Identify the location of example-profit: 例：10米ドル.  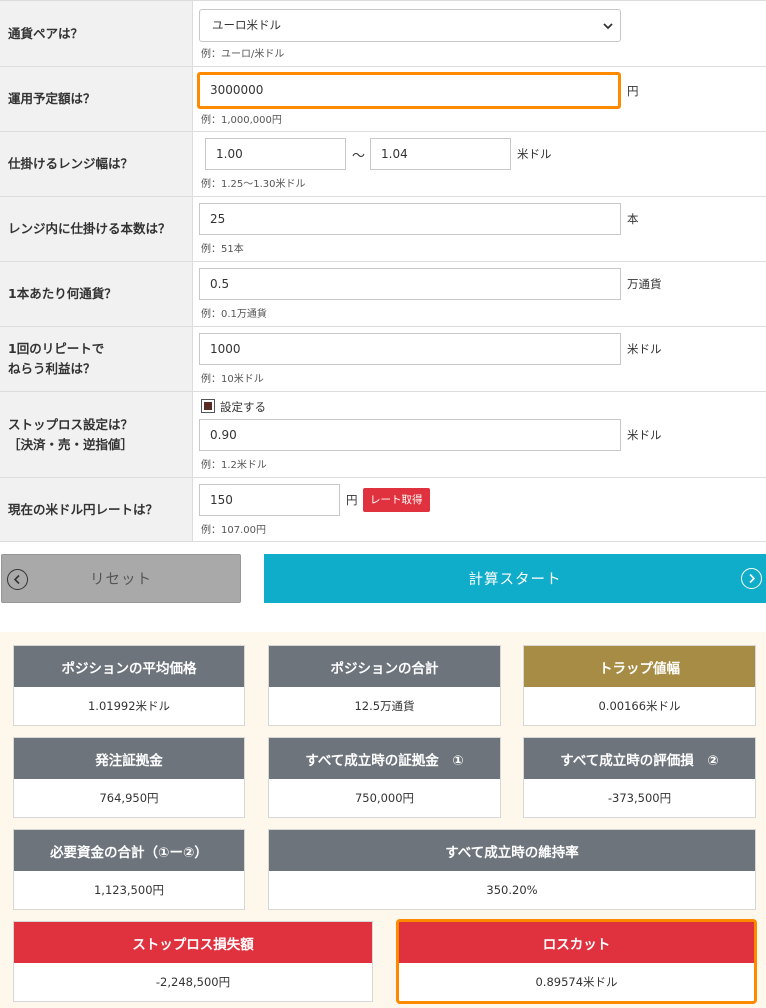
(232, 379).